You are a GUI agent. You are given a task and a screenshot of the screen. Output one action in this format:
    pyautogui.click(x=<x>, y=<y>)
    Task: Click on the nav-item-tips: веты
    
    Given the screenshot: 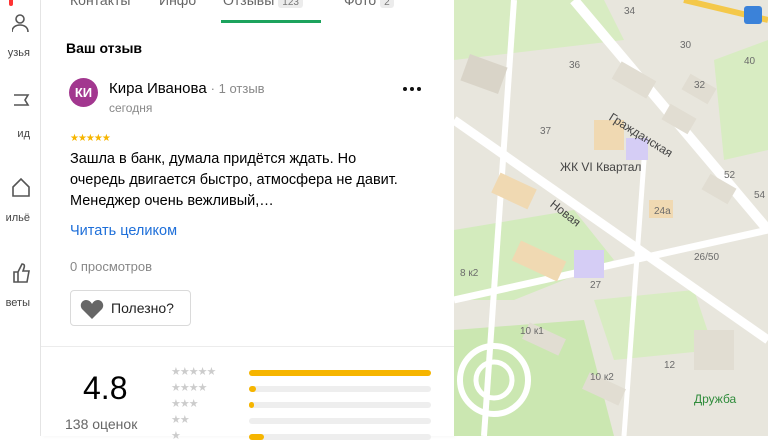 What is the action you would take?
    pyautogui.click(x=20, y=290)
    